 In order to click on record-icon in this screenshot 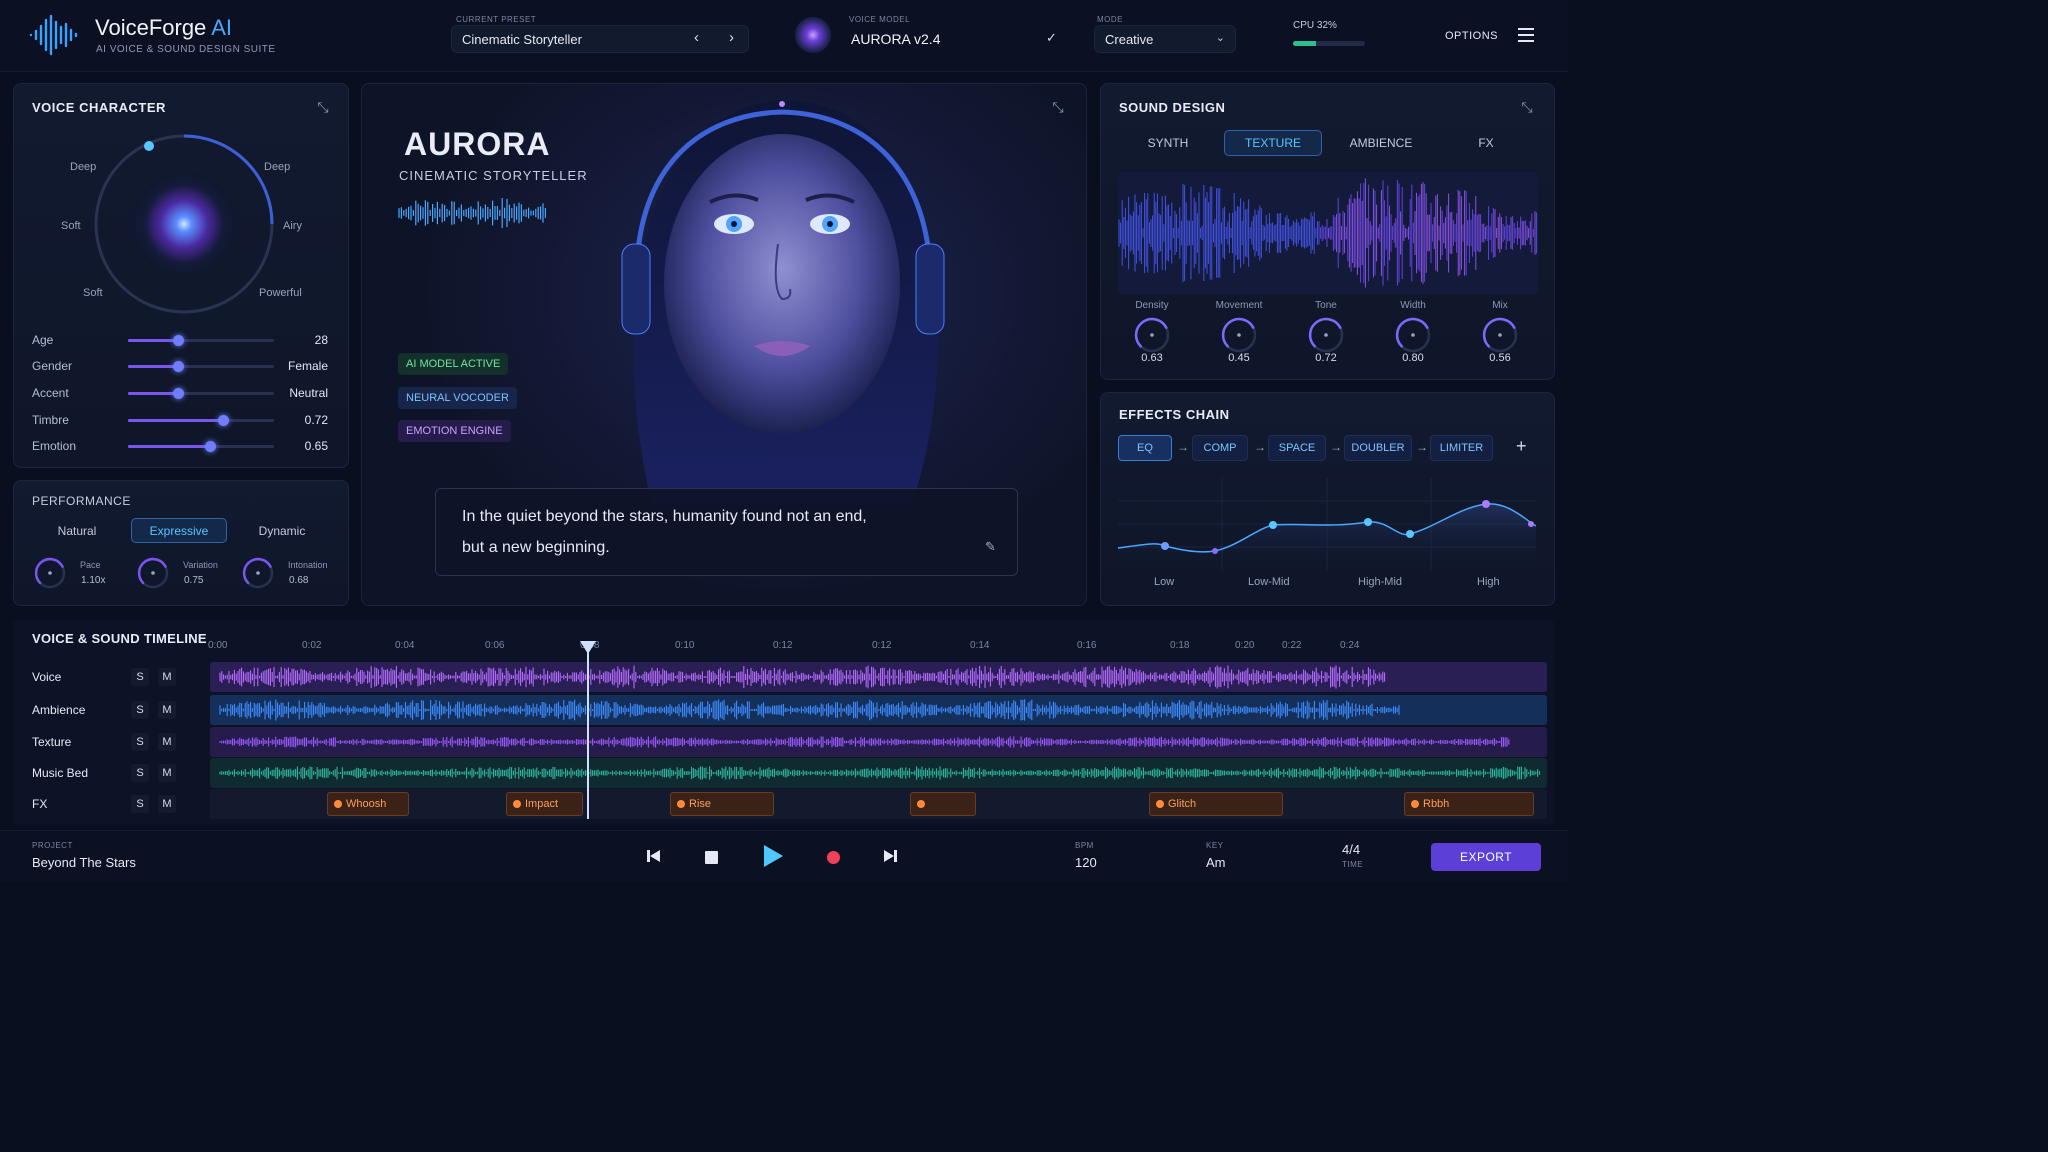, I will do `click(833, 857)`.